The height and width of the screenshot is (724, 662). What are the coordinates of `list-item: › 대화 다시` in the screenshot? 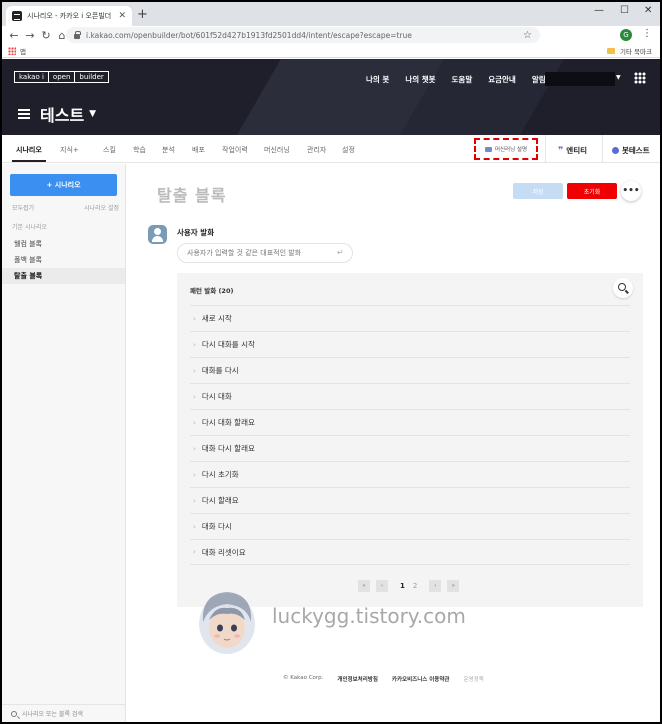 It's located at (410, 526).